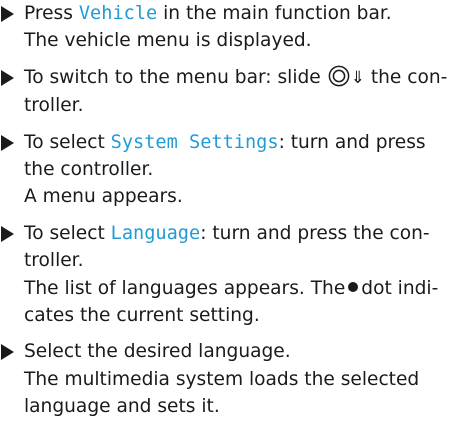 The width and height of the screenshot is (462, 421). I want to click on step-1-line-1: Press Vehicle in the main function bar., so click(208, 13).